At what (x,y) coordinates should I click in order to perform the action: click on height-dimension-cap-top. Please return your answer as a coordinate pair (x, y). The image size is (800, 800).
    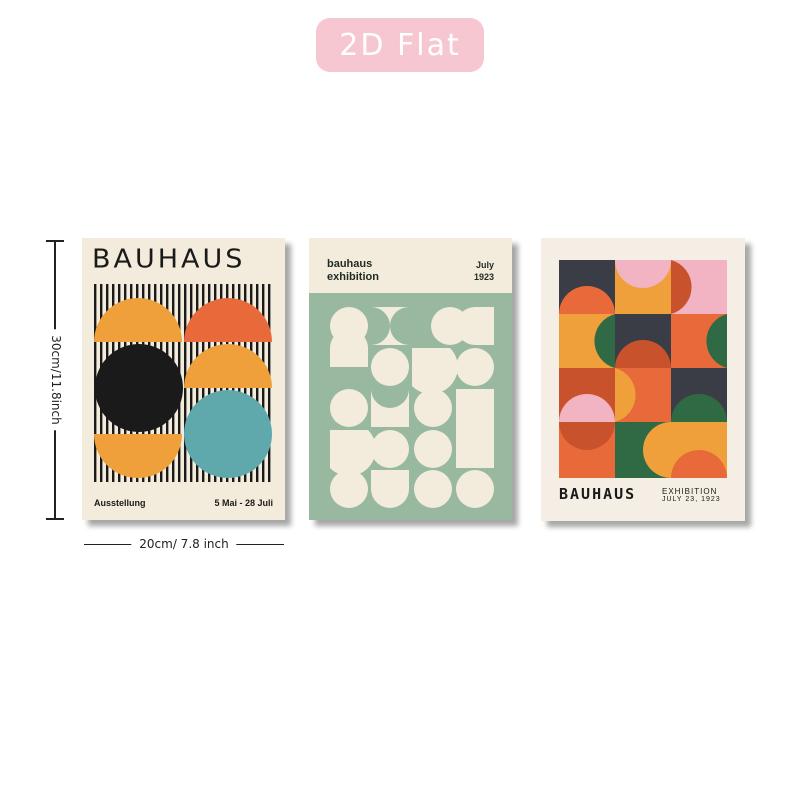
    Looking at the image, I should click on (55, 241).